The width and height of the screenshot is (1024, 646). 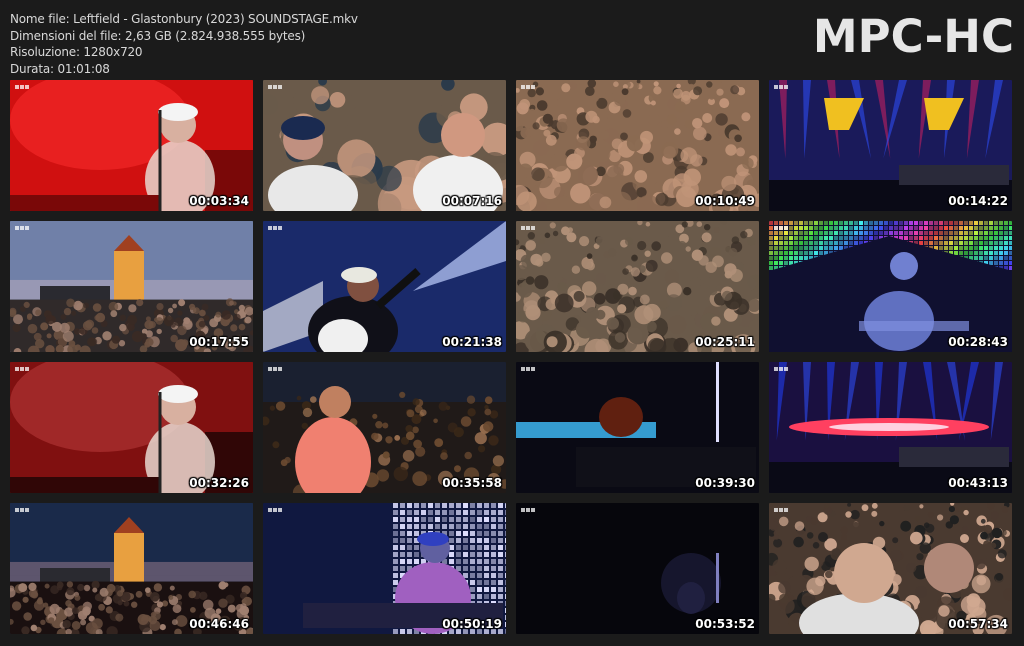 I want to click on video-thumbnail: 00:50:19, so click(x=384, y=568).